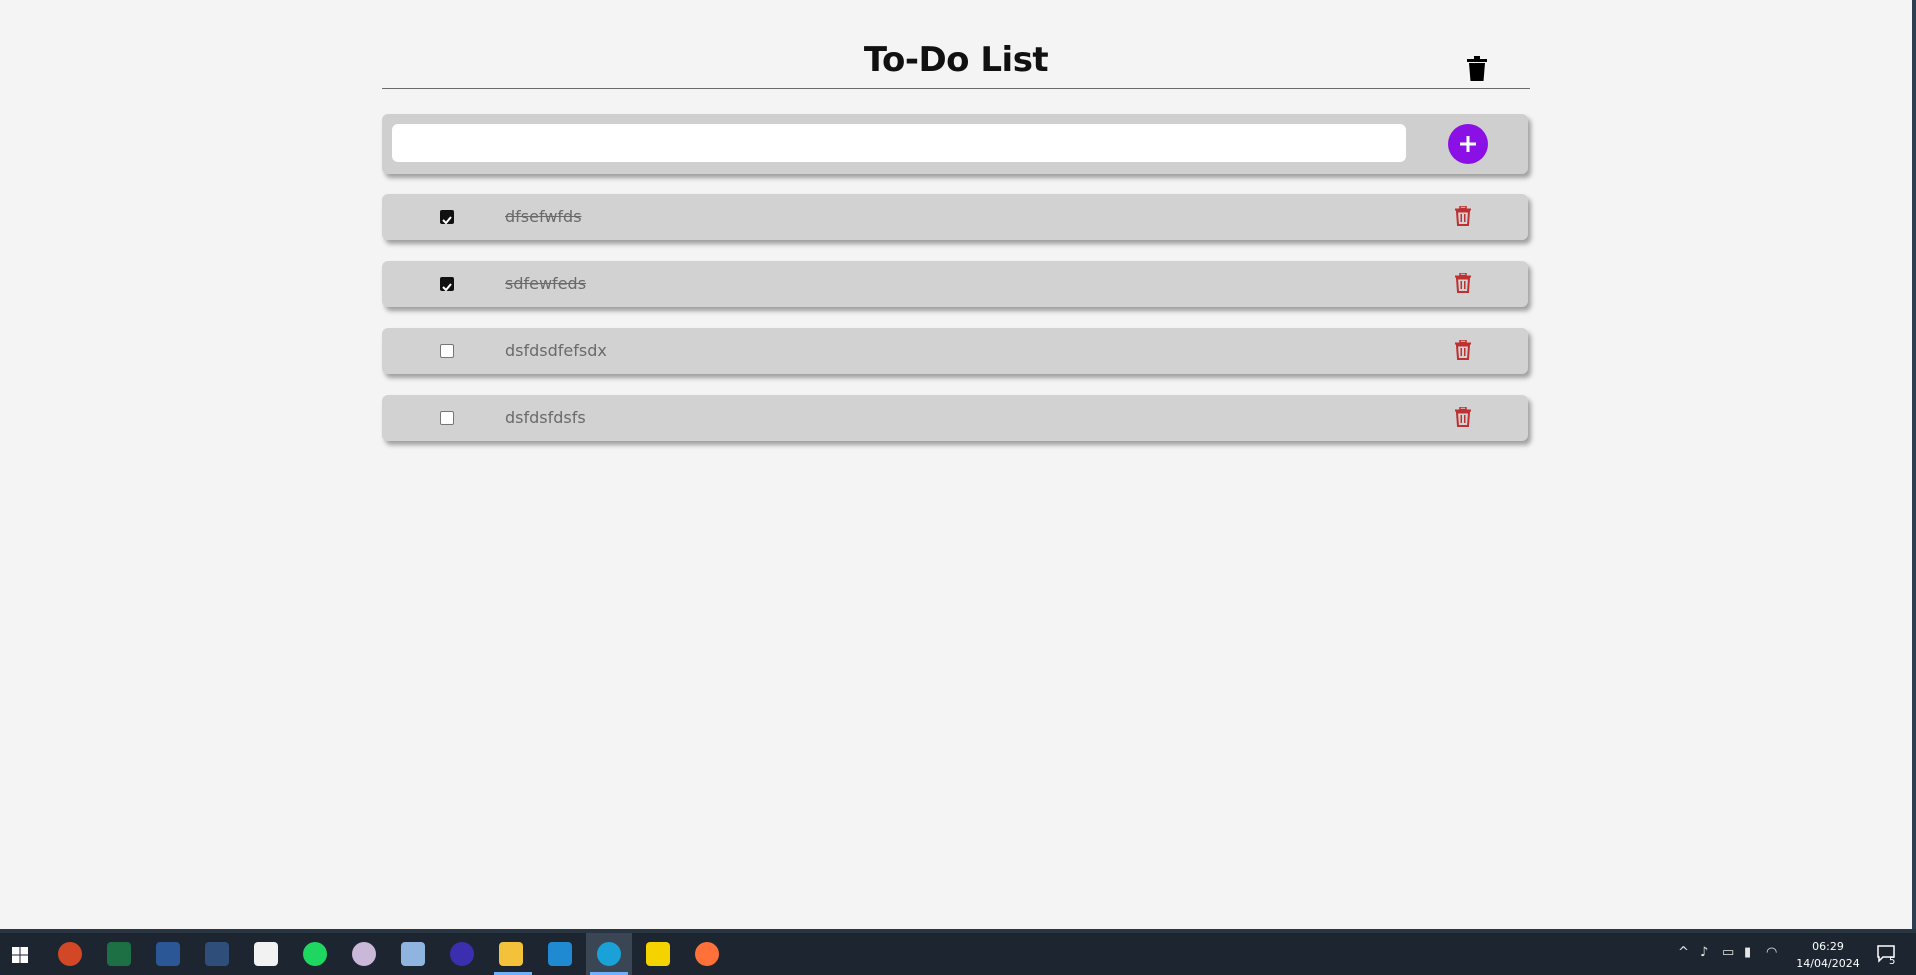  What do you see at coordinates (1704, 952) in the screenshot?
I see `volume-icon: ♪` at bounding box center [1704, 952].